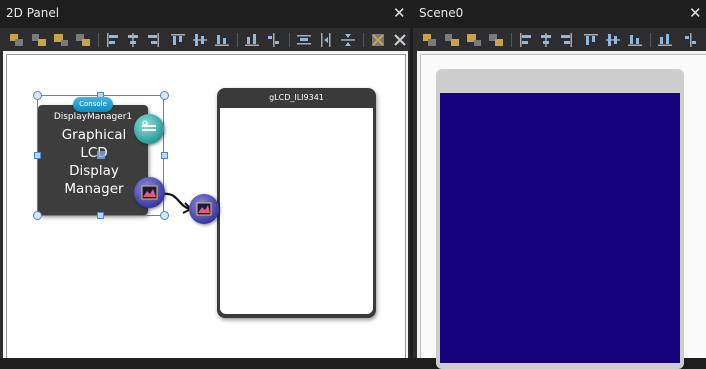  What do you see at coordinates (37, 95) in the screenshot?
I see `rotate-handle-top-left` at bounding box center [37, 95].